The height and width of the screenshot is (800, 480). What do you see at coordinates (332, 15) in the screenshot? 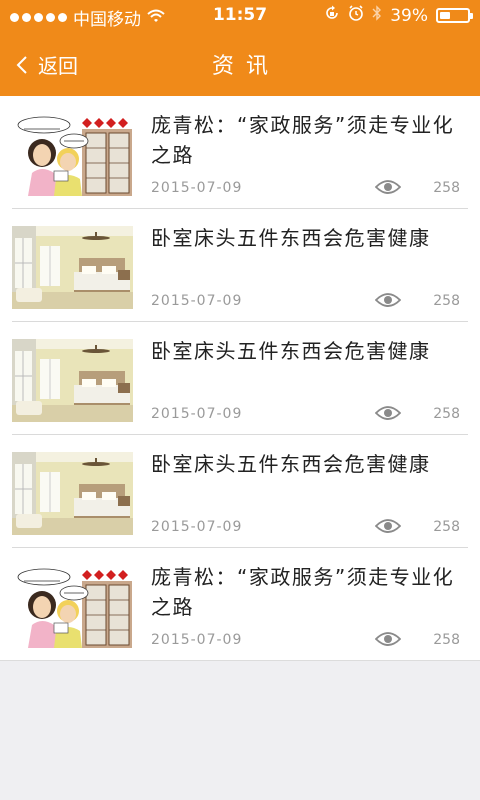
I see `rotation-lock-icon` at bounding box center [332, 15].